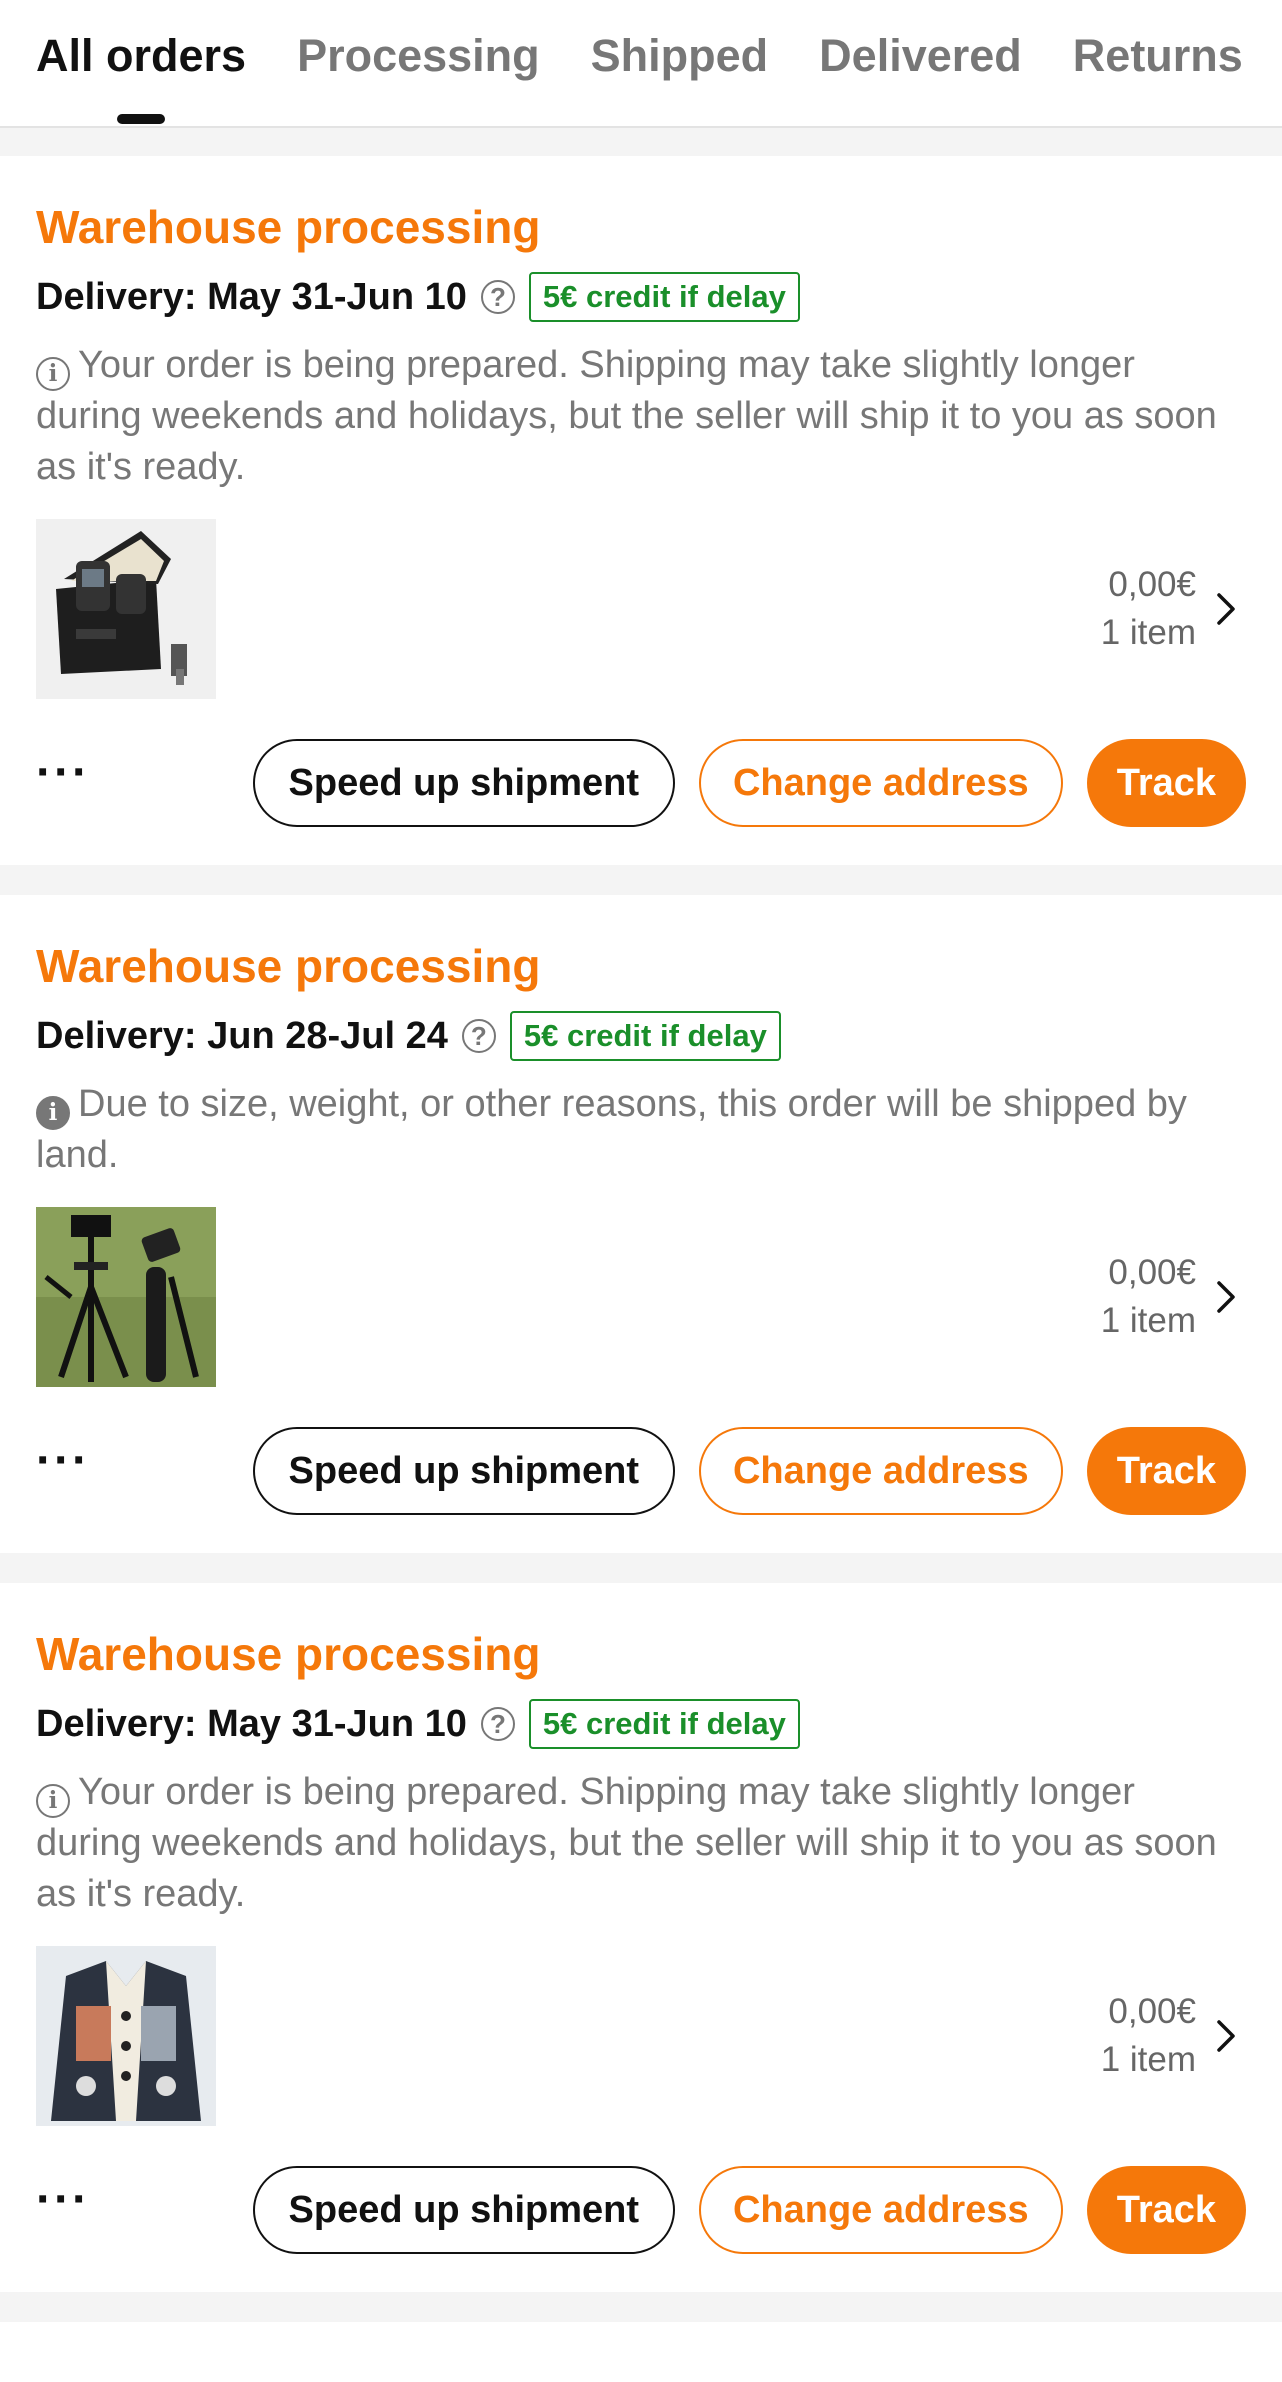 This screenshot has height=2382, width=1282. I want to click on product-image-patterned-knit-cardigan, so click(126, 2036).